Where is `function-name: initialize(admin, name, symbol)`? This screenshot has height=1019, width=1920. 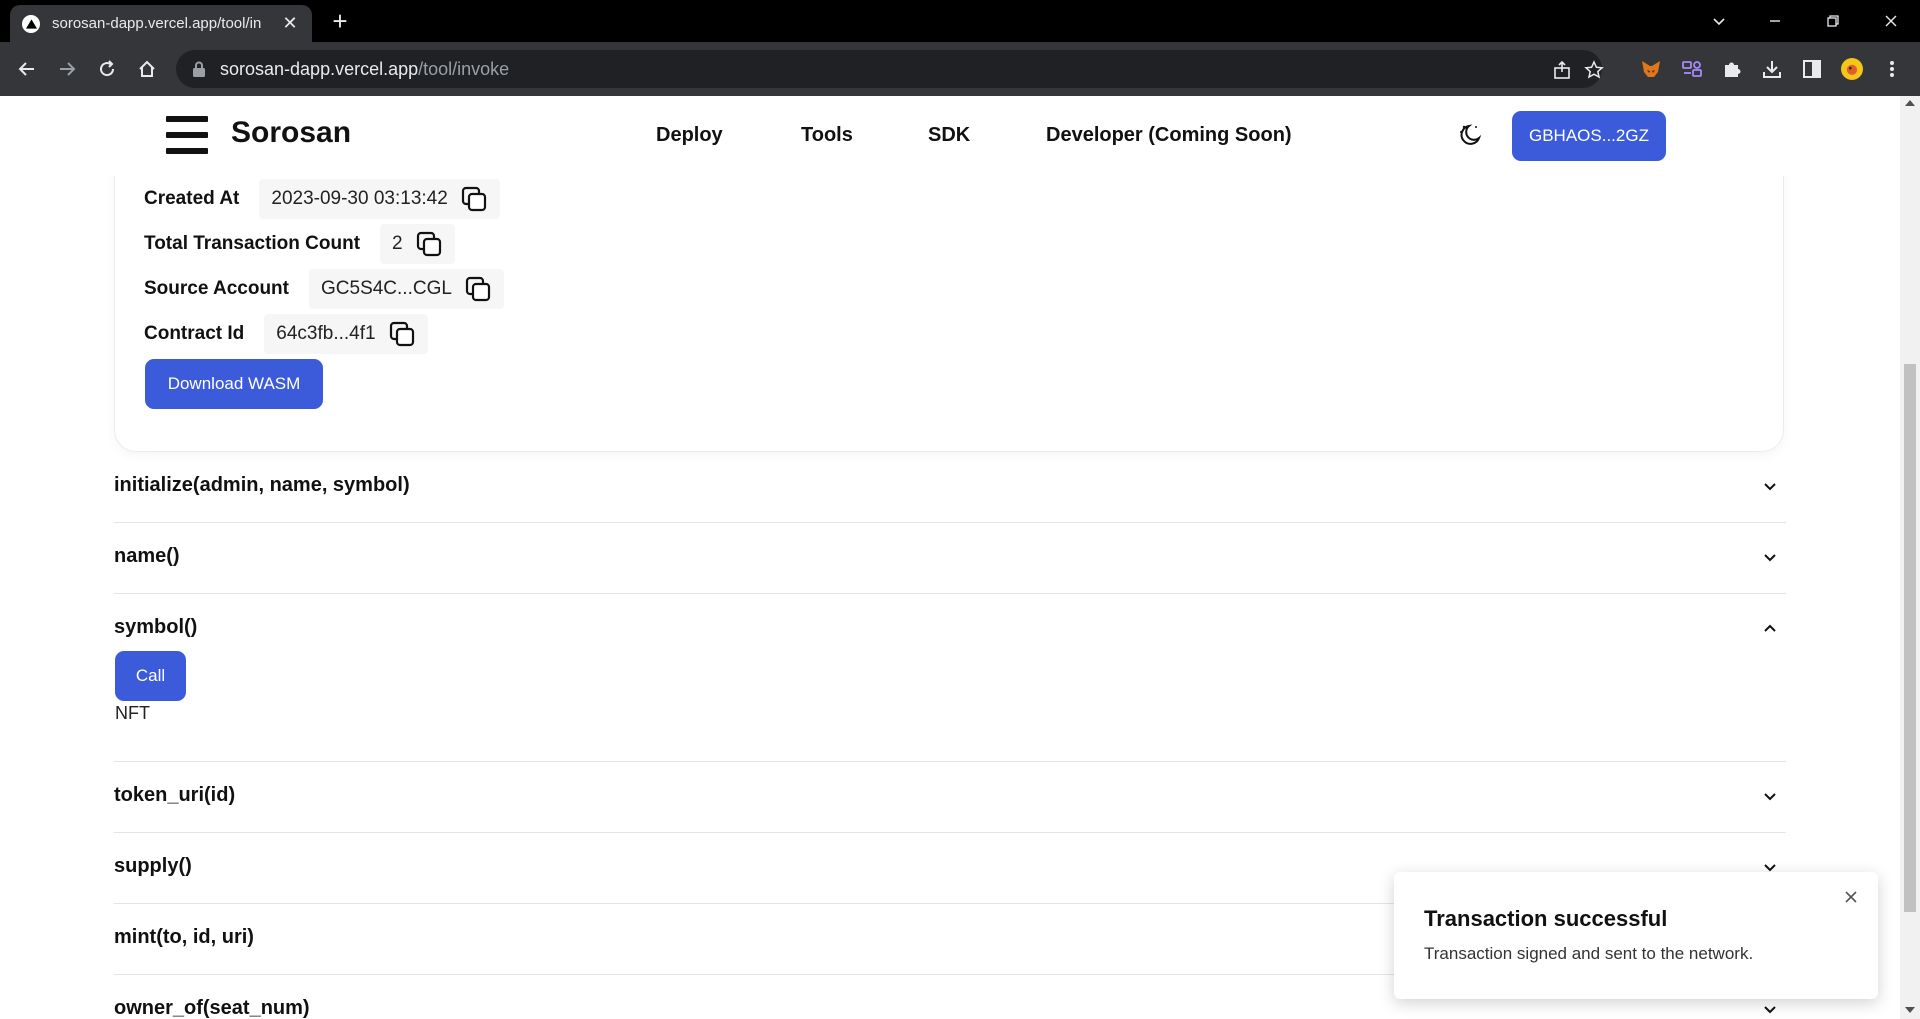 function-name: initialize(admin, name, symbol) is located at coordinates (262, 485).